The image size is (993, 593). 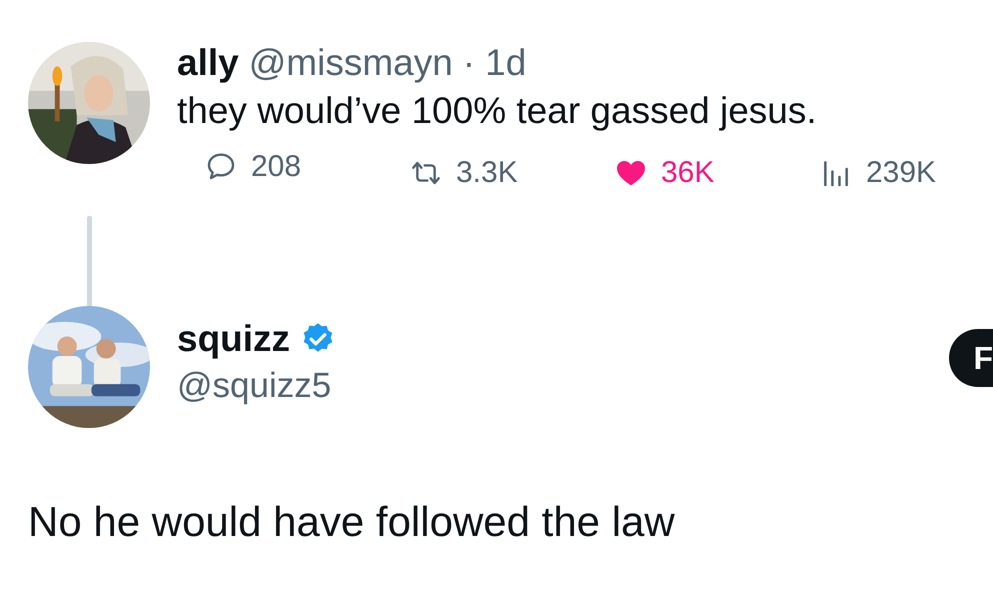 I want to click on author-handle: @missmayn, so click(x=350, y=63).